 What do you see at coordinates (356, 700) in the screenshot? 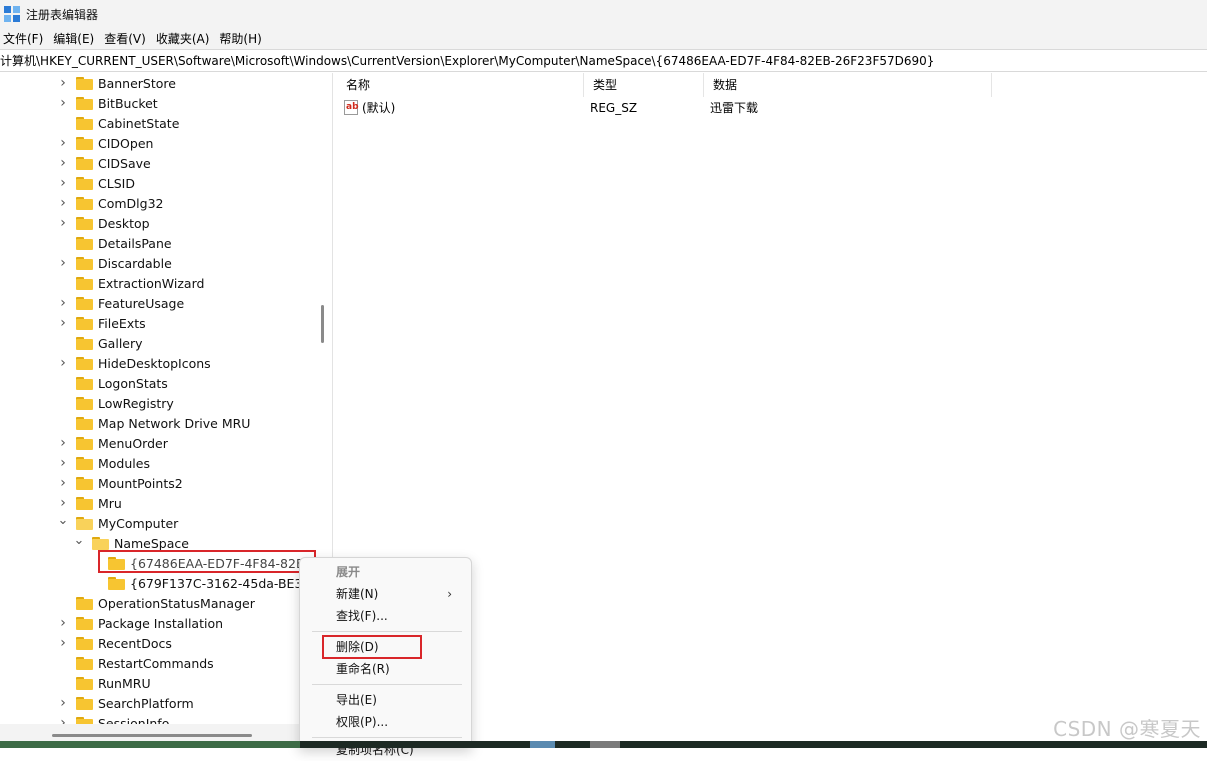
I see `menu-item-export: 导出(E)` at bounding box center [356, 700].